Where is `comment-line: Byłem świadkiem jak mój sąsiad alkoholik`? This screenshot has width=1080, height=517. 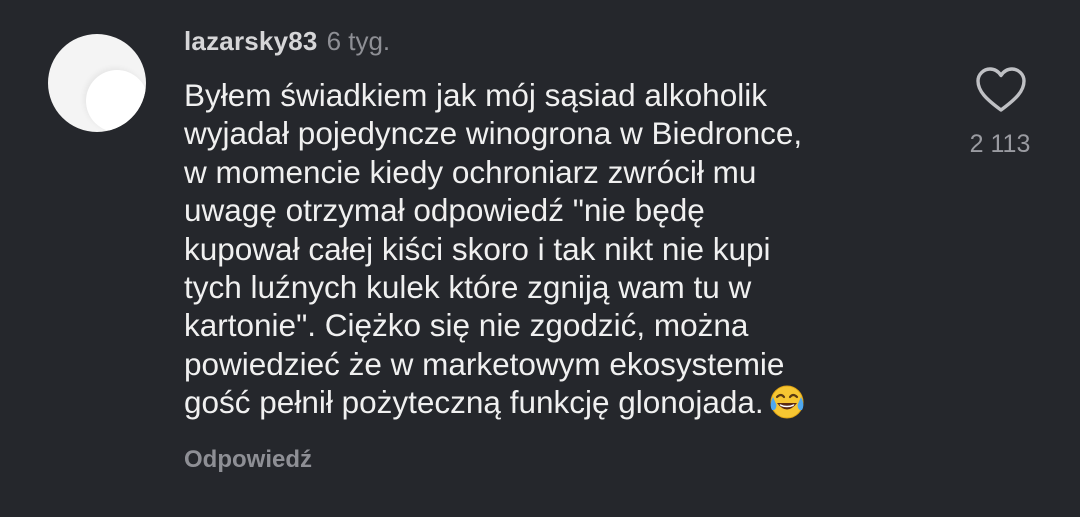 comment-line: Byłem świadkiem jak mój sąsiad alkoholik is located at coordinates (475, 95).